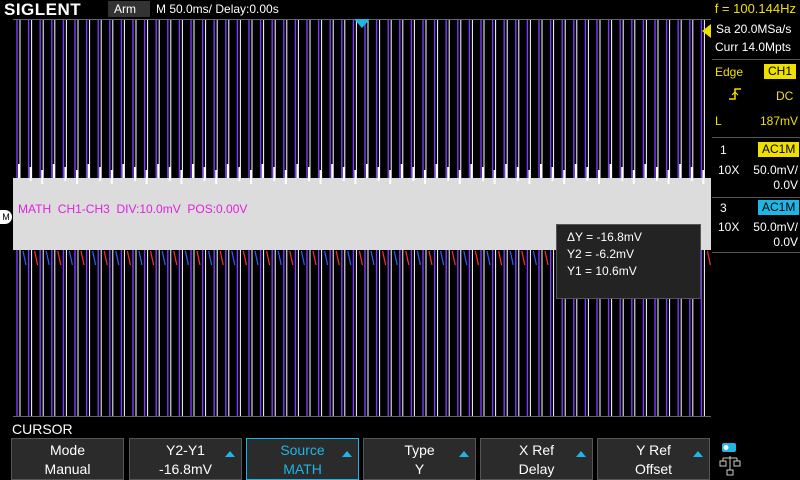 The height and width of the screenshot is (480, 800). Describe the element at coordinates (785, 185) in the screenshot. I see `channel-1-offset: 0.0V` at that location.